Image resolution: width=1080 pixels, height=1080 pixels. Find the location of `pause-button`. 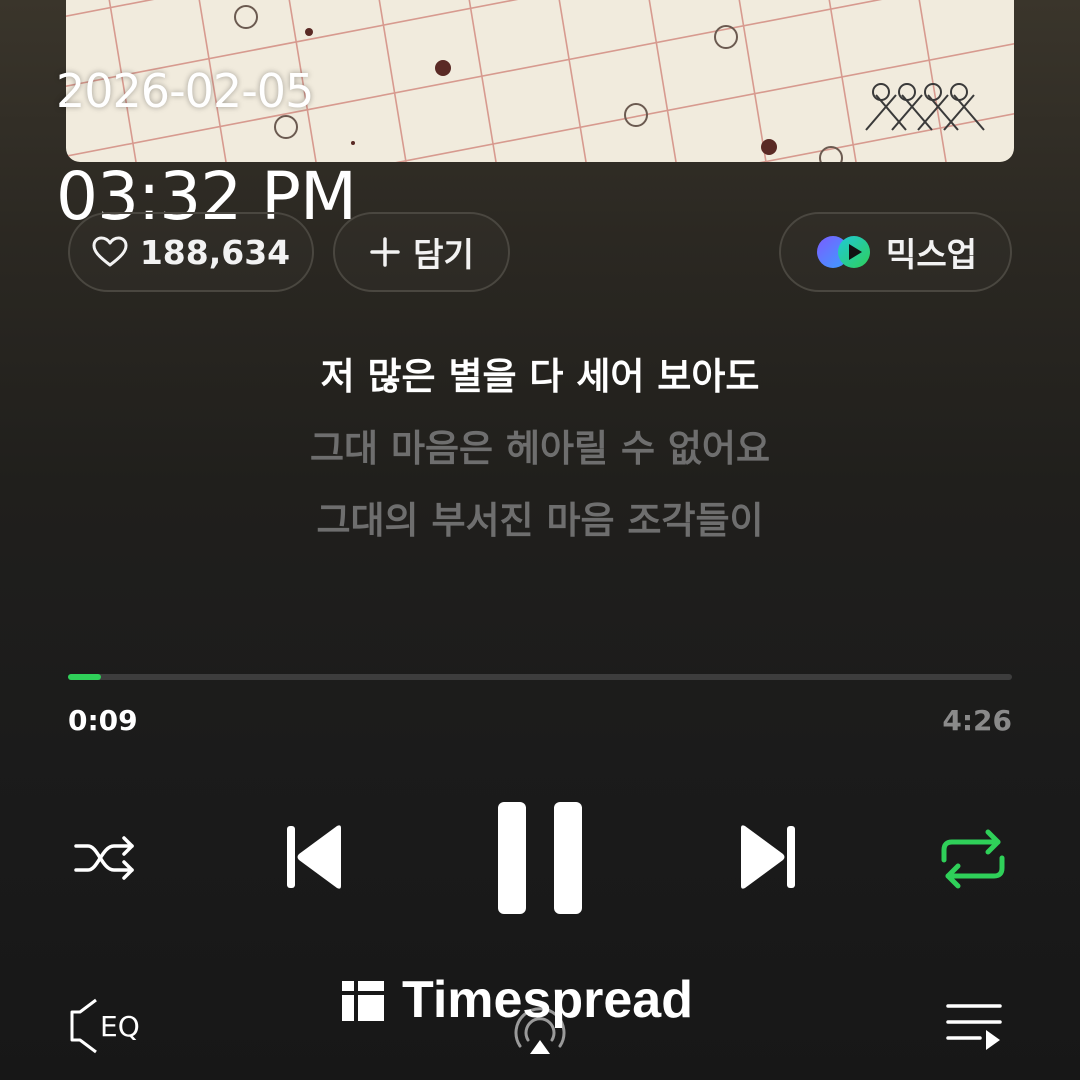

pause-button is located at coordinates (540, 858).